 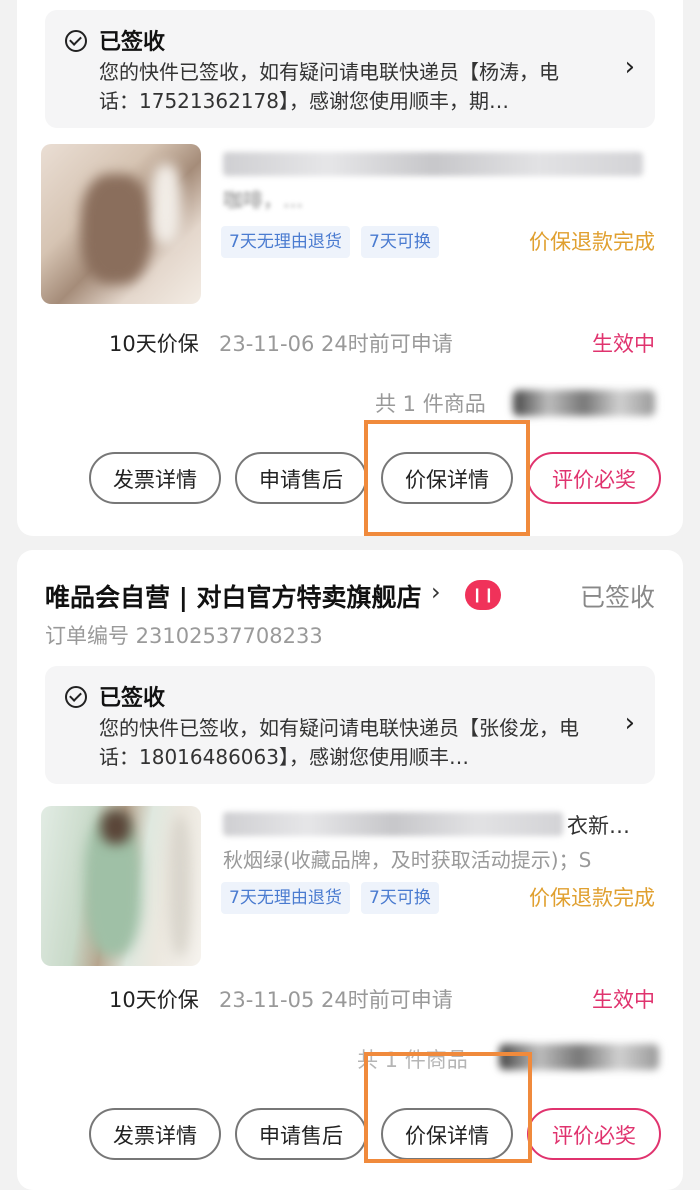 What do you see at coordinates (483, 595) in the screenshot?
I see `vip-badge-icon: ❙❙` at bounding box center [483, 595].